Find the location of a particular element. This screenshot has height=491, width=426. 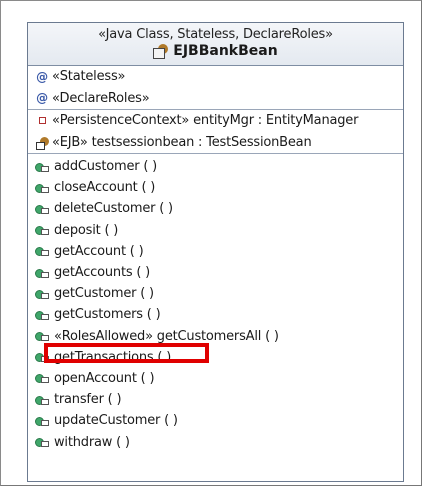

operation-row: getCustomers ( ) is located at coordinates (215, 314).